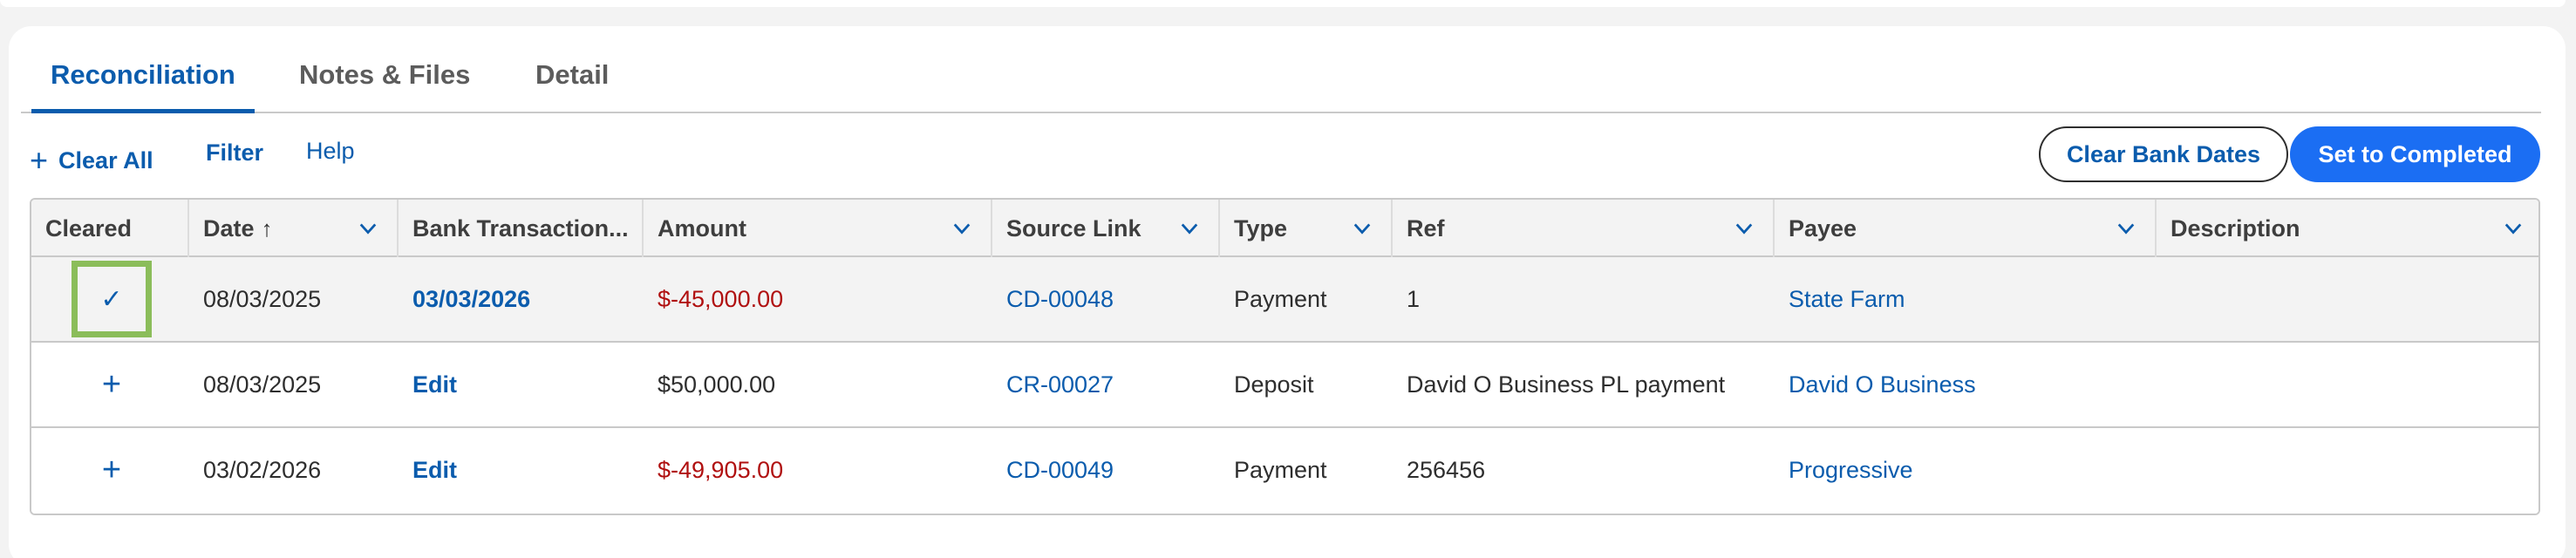 The width and height of the screenshot is (2576, 558). I want to click on column-header-type: Type, so click(1306, 228).